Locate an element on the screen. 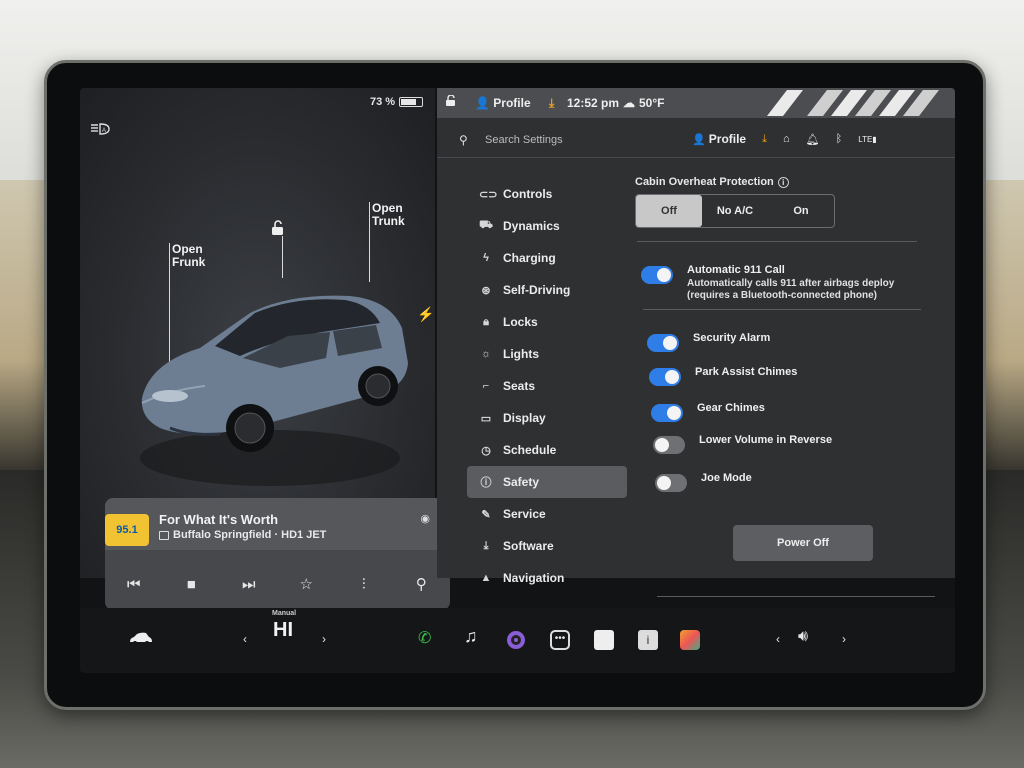  toggle-icon: ⊂⊃ is located at coordinates (488, 194).